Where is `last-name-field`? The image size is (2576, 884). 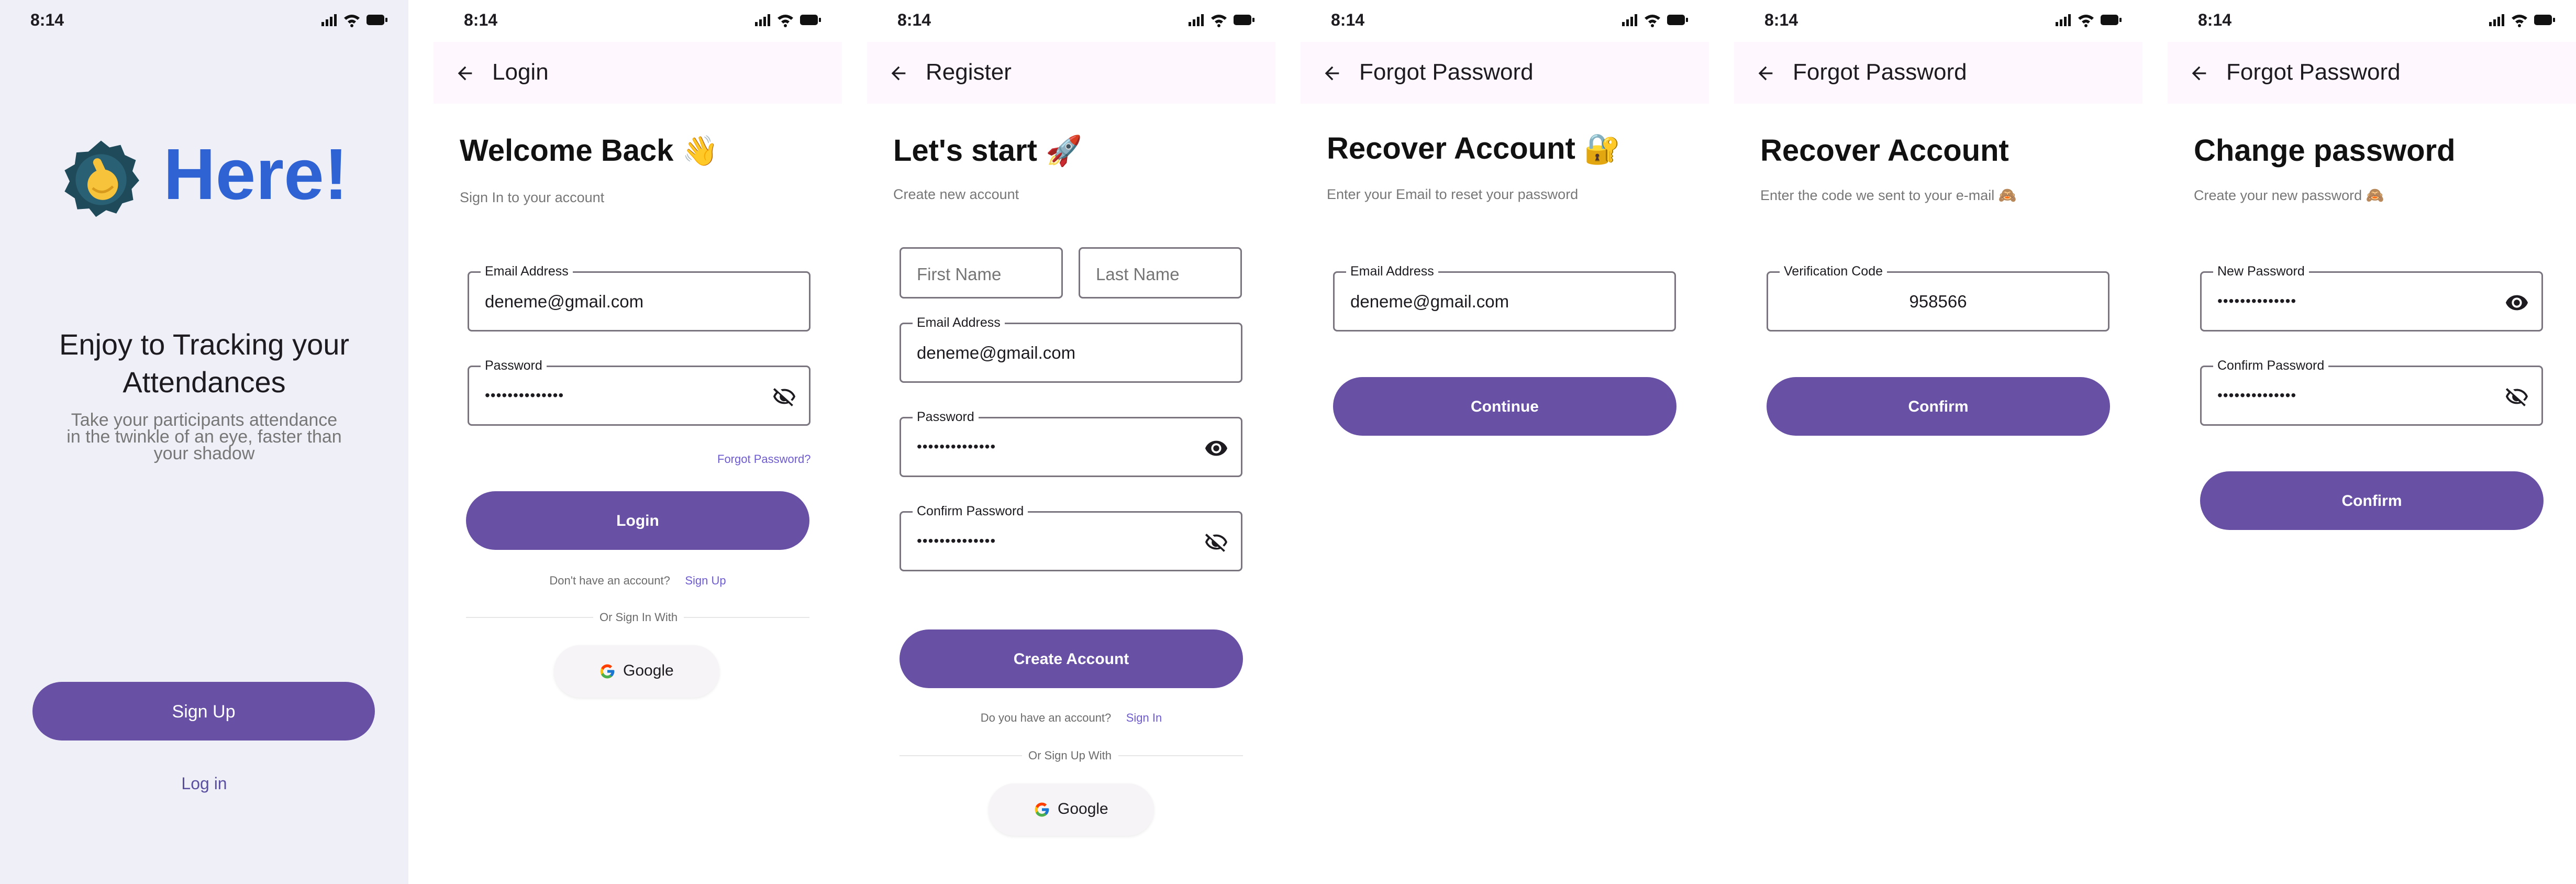 last-name-field is located at coordinates (1160, 273).